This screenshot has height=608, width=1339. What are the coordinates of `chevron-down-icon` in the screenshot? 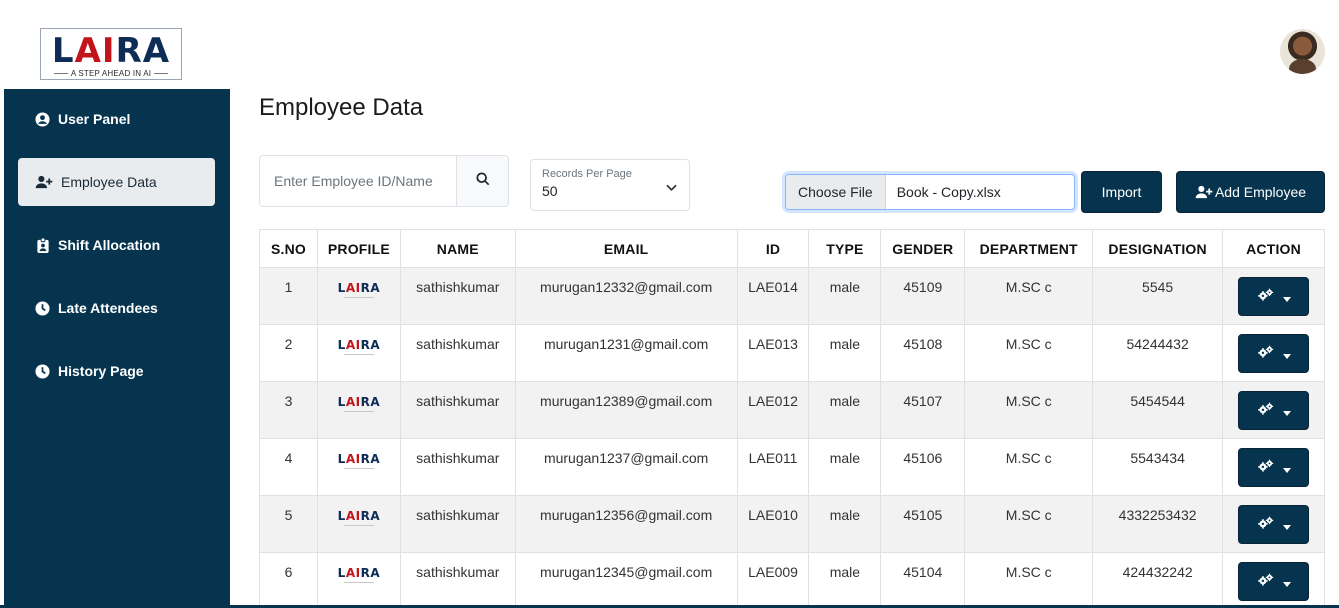 It's located at (671, 188).